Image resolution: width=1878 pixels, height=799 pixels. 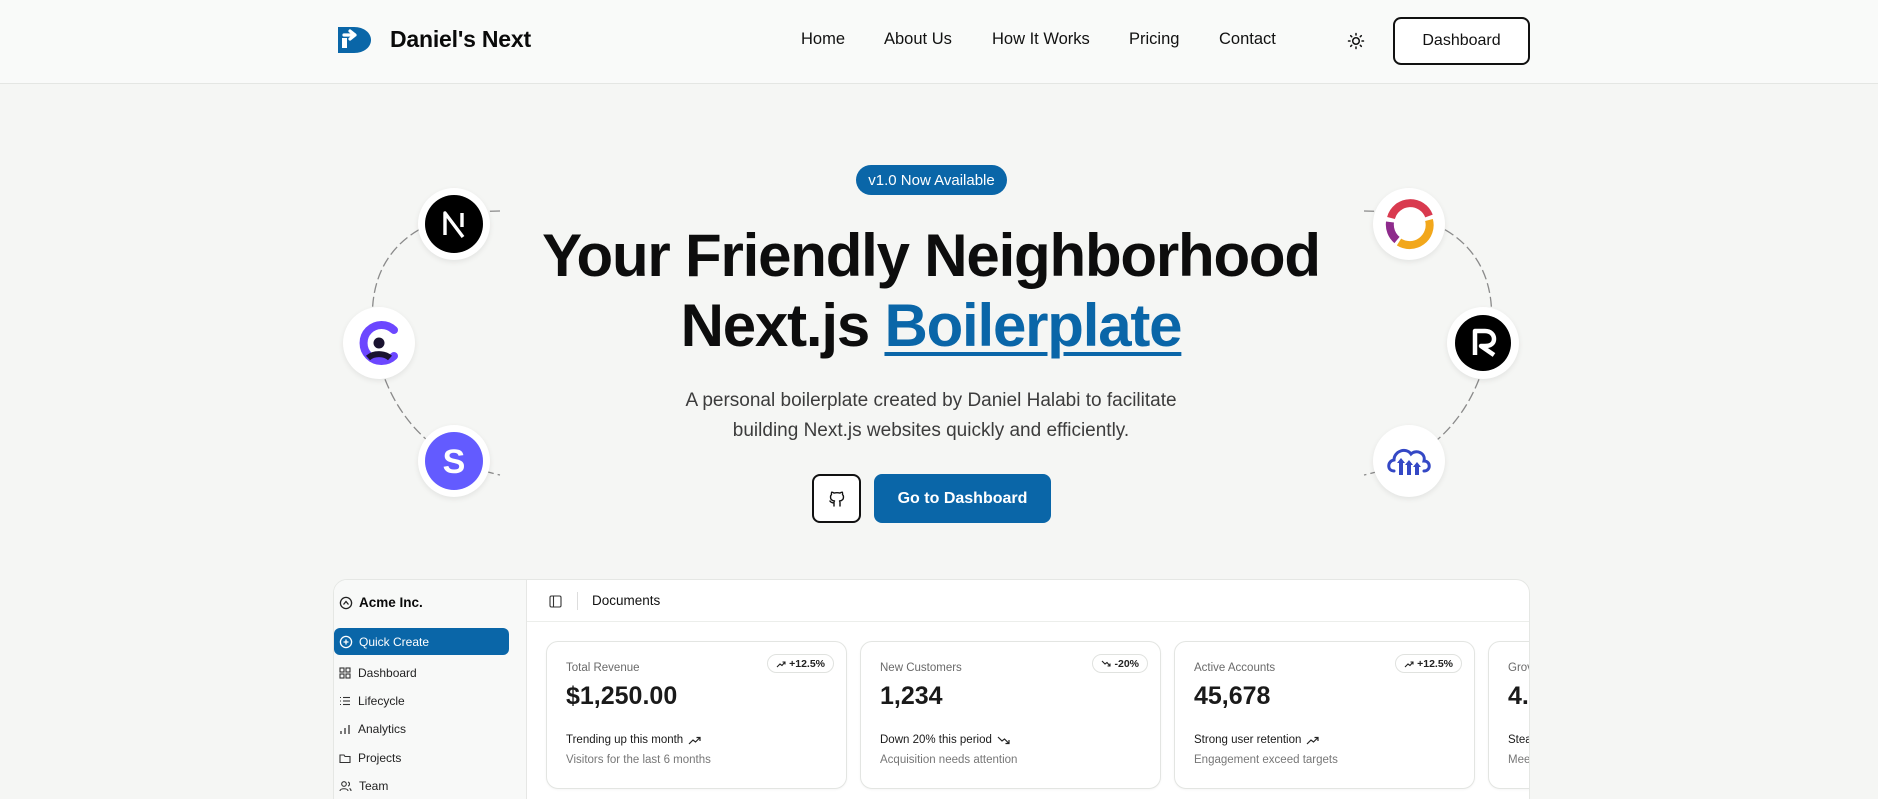 What do you see at coordinates (374, 786) in the screenshot?
I see `sidebar-item-label: Team` at bounding box center [374, 786].